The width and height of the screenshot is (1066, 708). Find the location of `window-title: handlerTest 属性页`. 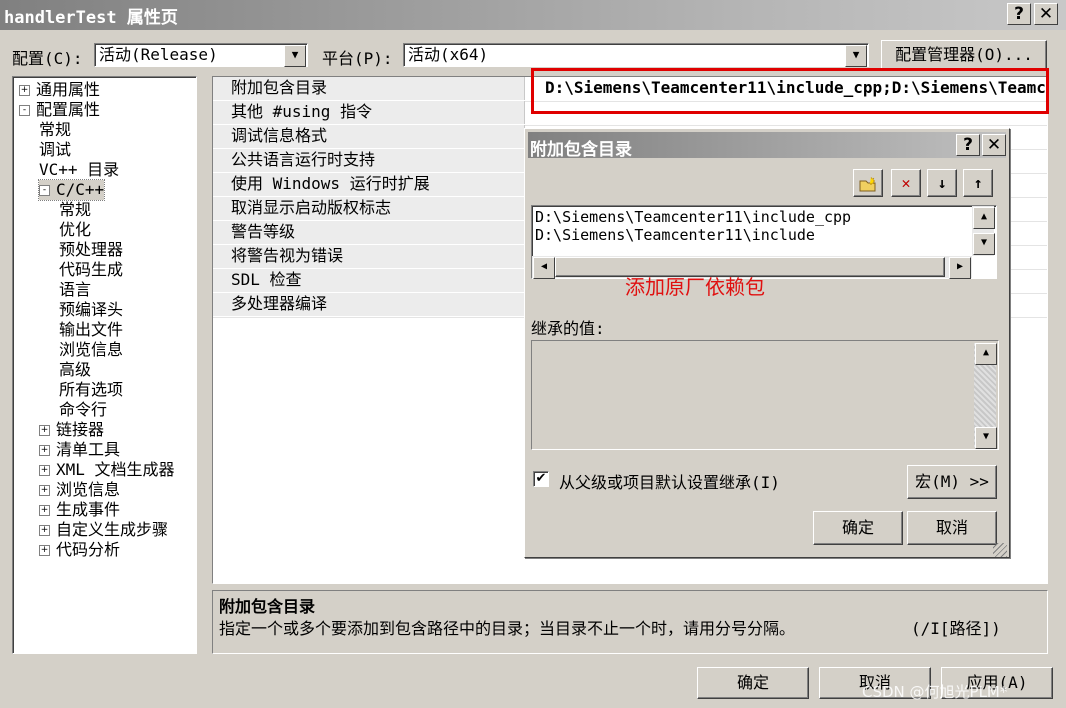

window-title: handlerTest 属性页 is located at coordinates (91, 18).